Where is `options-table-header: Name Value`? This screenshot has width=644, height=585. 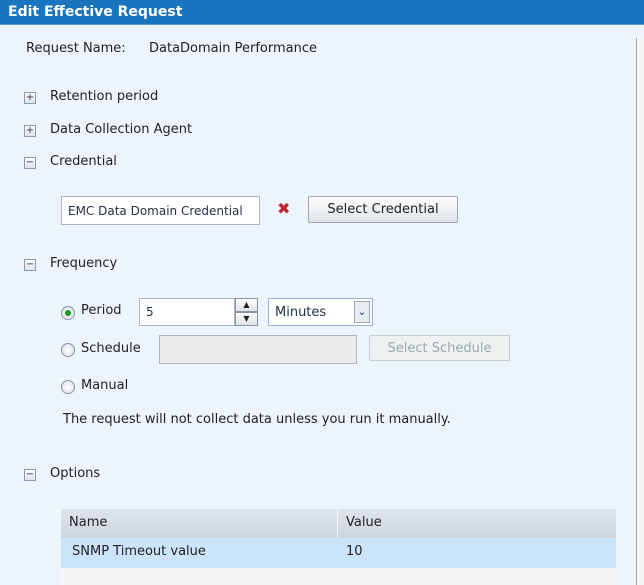
options-table-header: Name Value is located at coordinates (338, 523).